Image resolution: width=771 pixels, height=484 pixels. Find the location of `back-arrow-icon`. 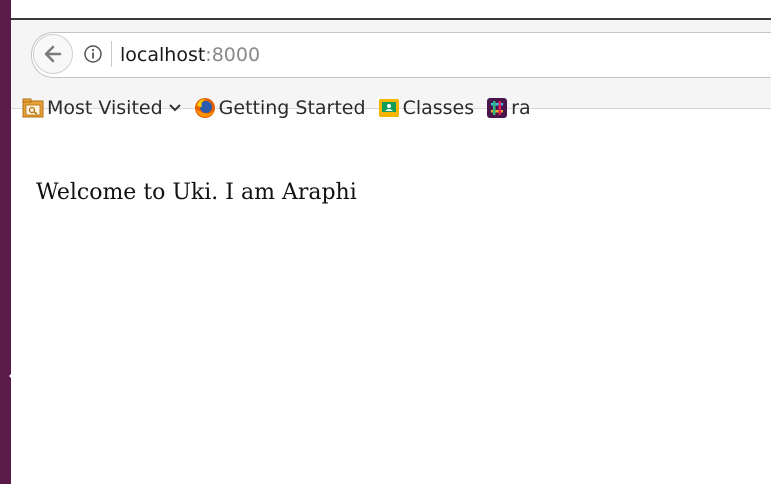

back-arrow-icon is located at coordinates (53, 54).